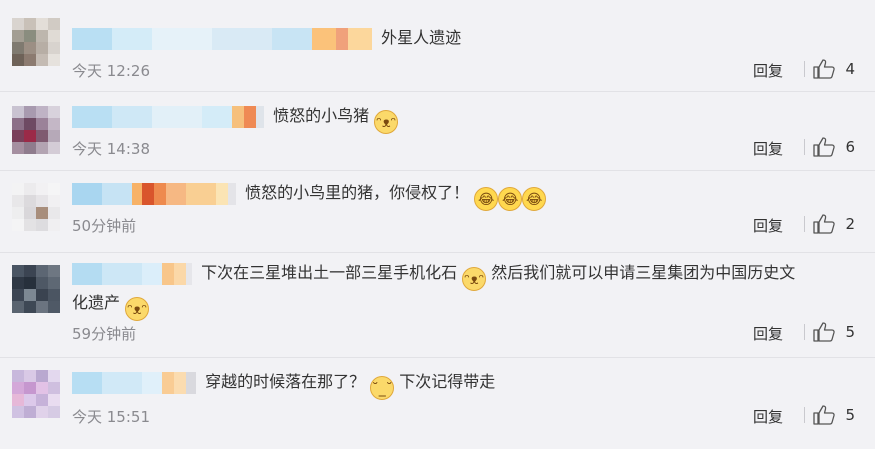  What do you see at coordinates (111, 71) in the screenshot?
I see `comment-time: 今天 12:26` at bounding box center [111, 71].